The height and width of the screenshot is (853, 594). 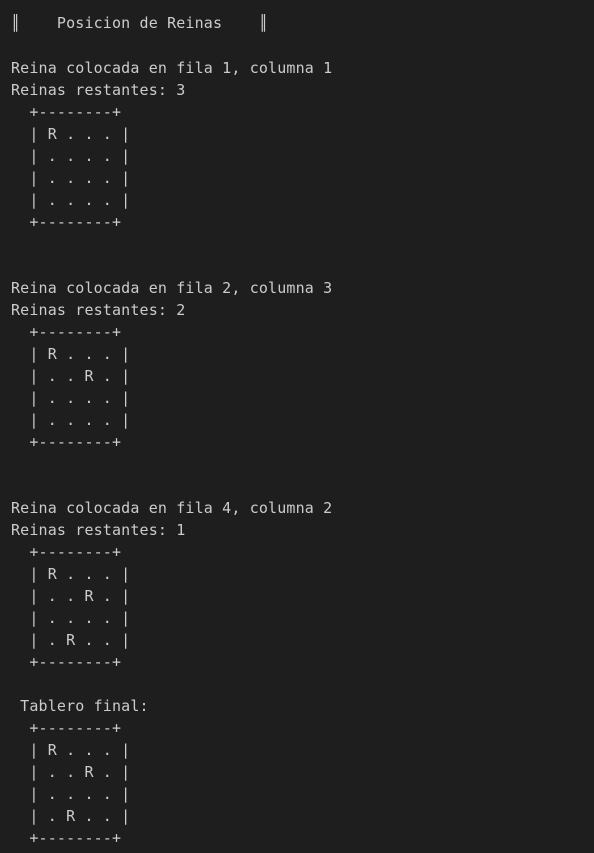 I want to click on placement-message: Reina colocada en fila 4, columna 2, so click(x=172, y=508).